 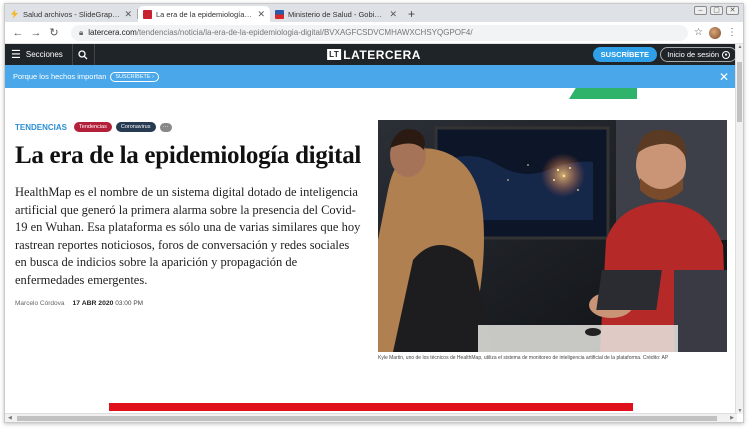 What do you see at coordinates (14, 14) in the screenshot?
I see `bolt-favicon-icon` at bounding box center [14, 14].